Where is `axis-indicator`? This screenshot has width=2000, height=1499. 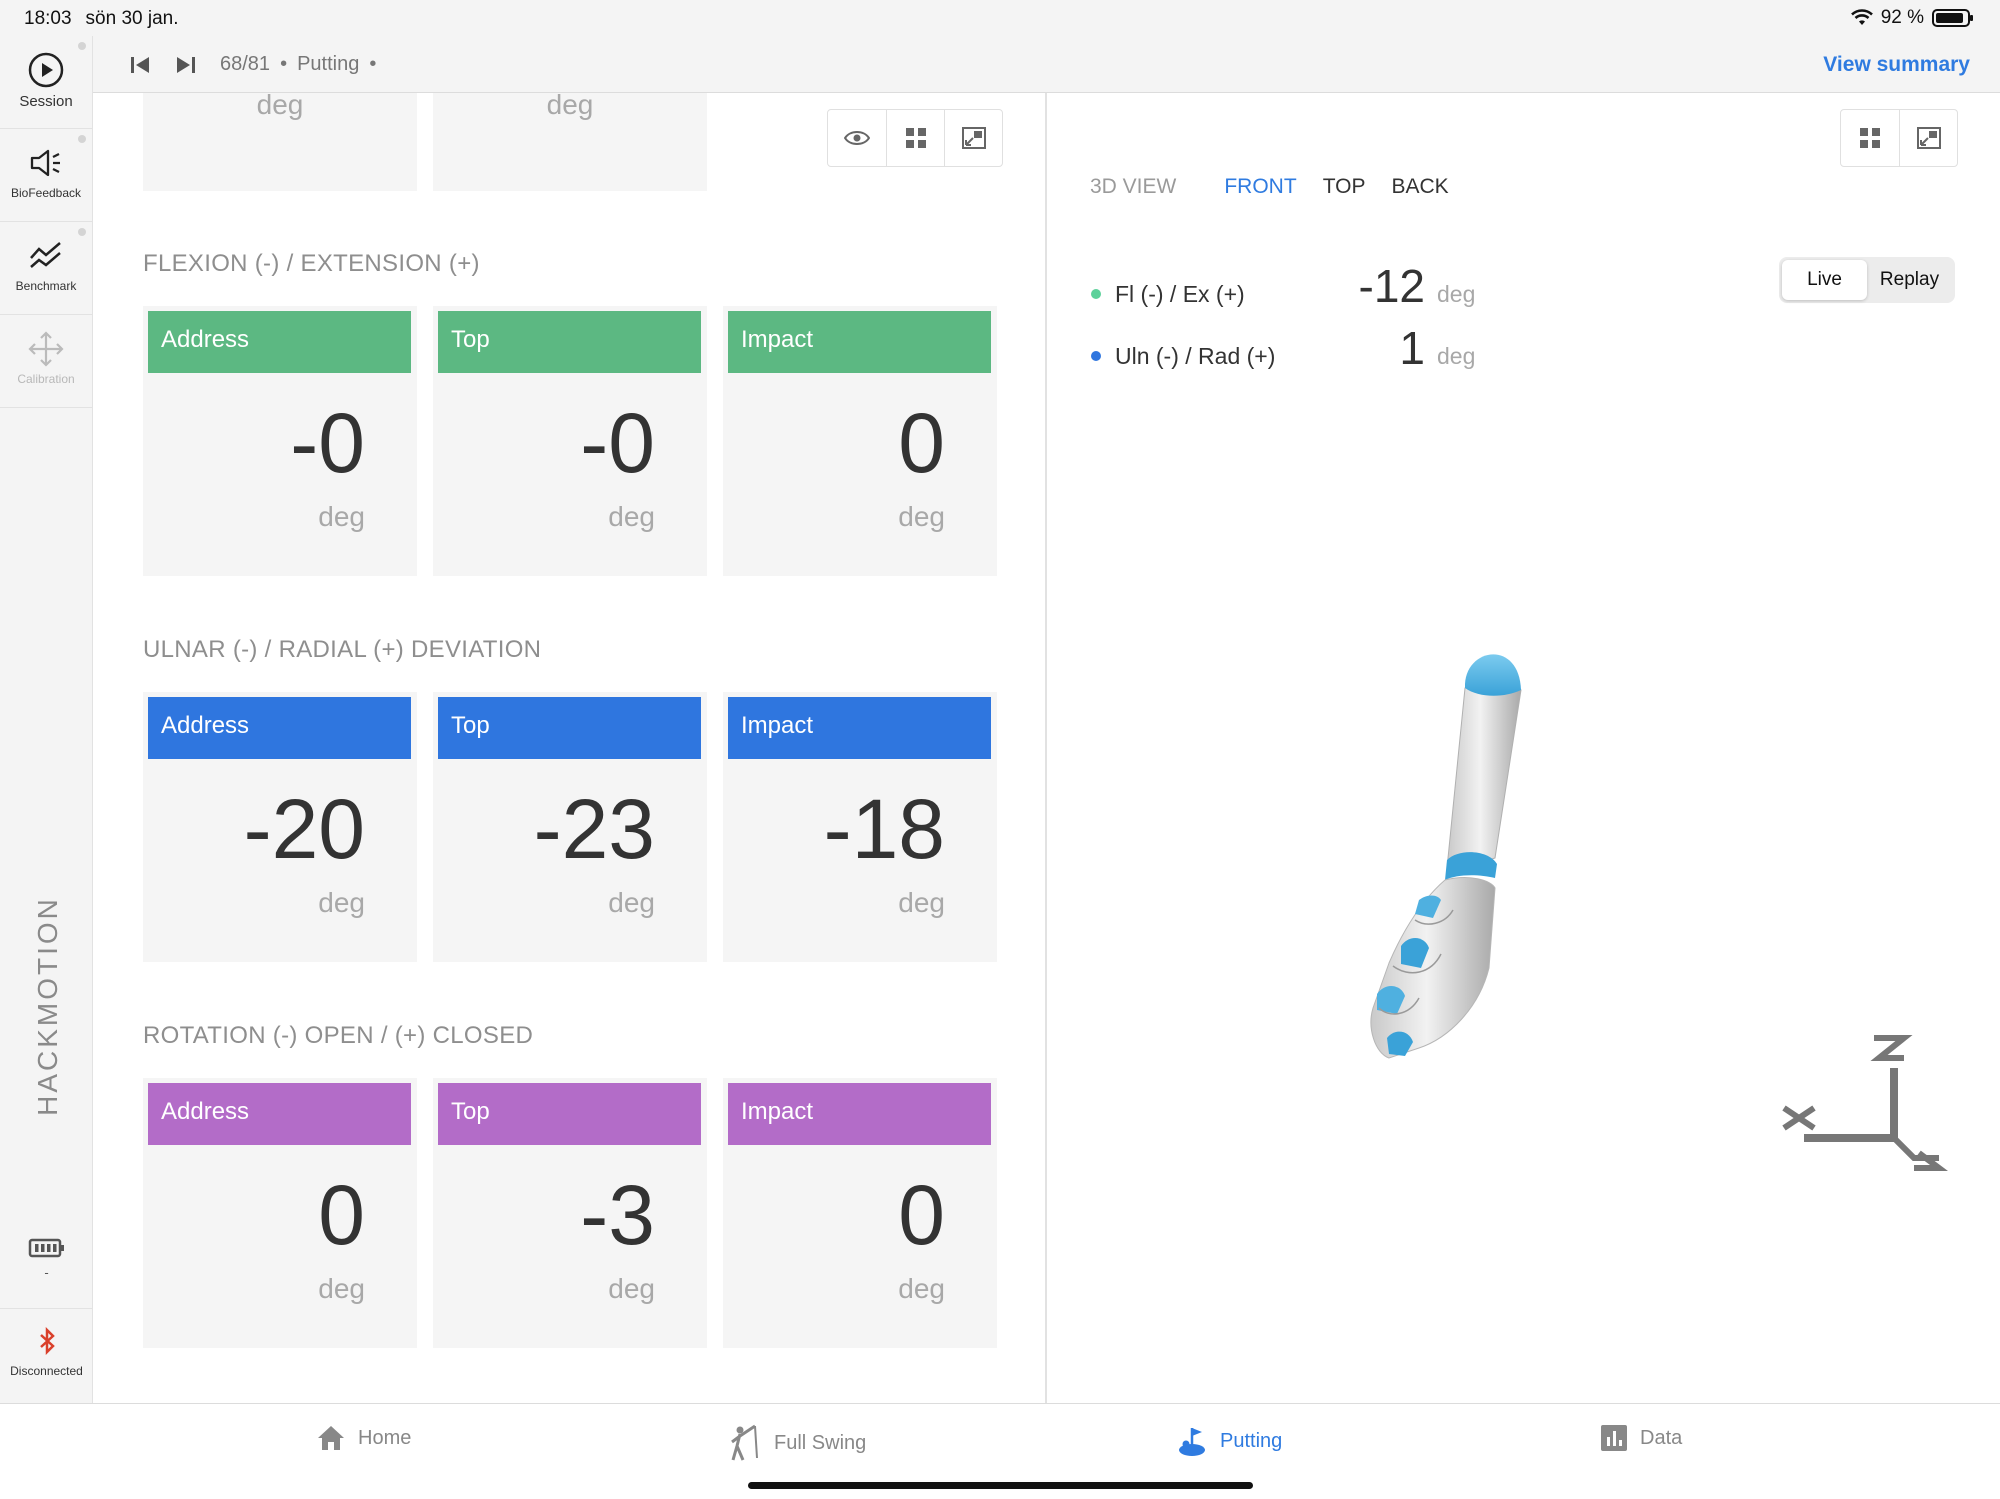
axis-indicator is located at coordinates (1865, 1103).